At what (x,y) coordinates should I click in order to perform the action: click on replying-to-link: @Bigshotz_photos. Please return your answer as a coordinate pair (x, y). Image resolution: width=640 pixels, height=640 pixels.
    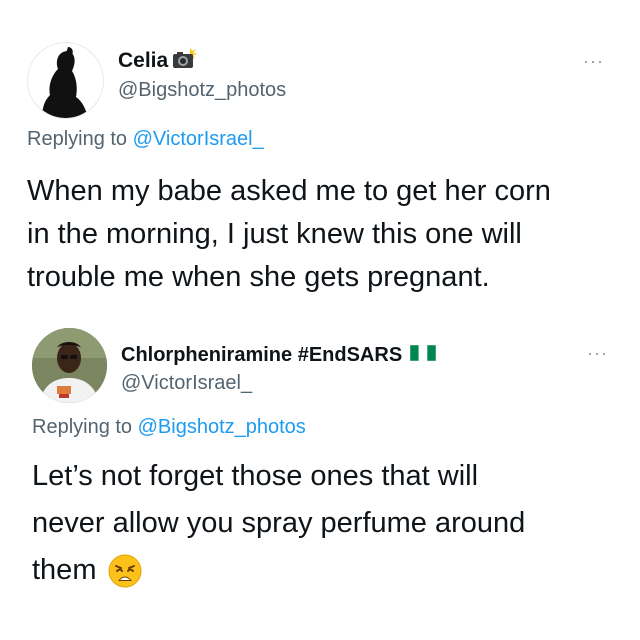
    Looking at the image, I should click on (222, 427).